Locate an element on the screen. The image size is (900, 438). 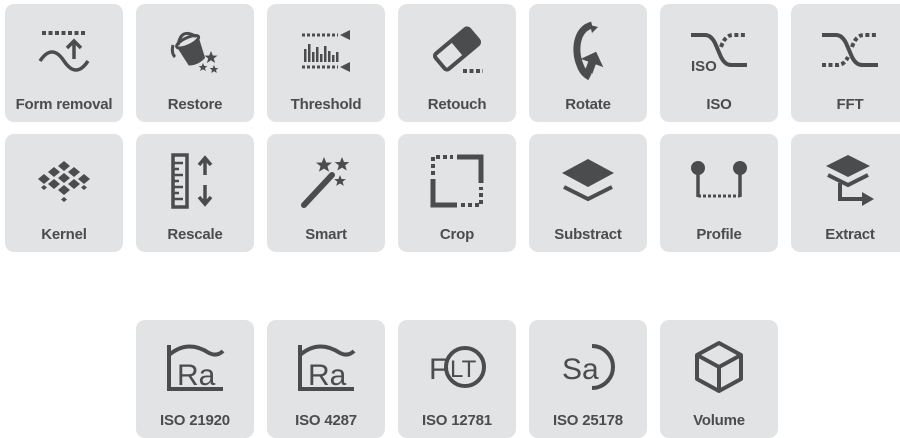
threshold-icon is located at coordinates (326, 51).